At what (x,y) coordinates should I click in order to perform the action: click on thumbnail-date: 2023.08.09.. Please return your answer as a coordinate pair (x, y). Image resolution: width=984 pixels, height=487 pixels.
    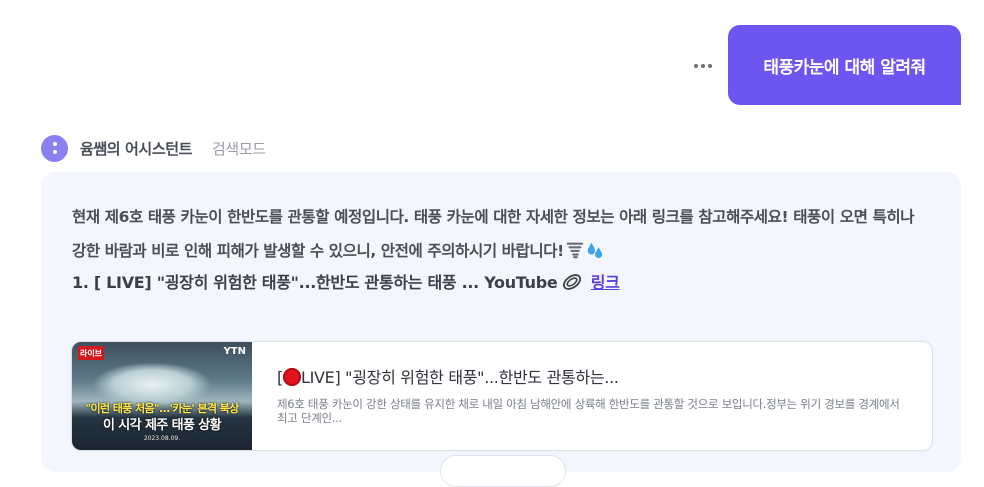
    Looking at the image, I should click on (162, 438).